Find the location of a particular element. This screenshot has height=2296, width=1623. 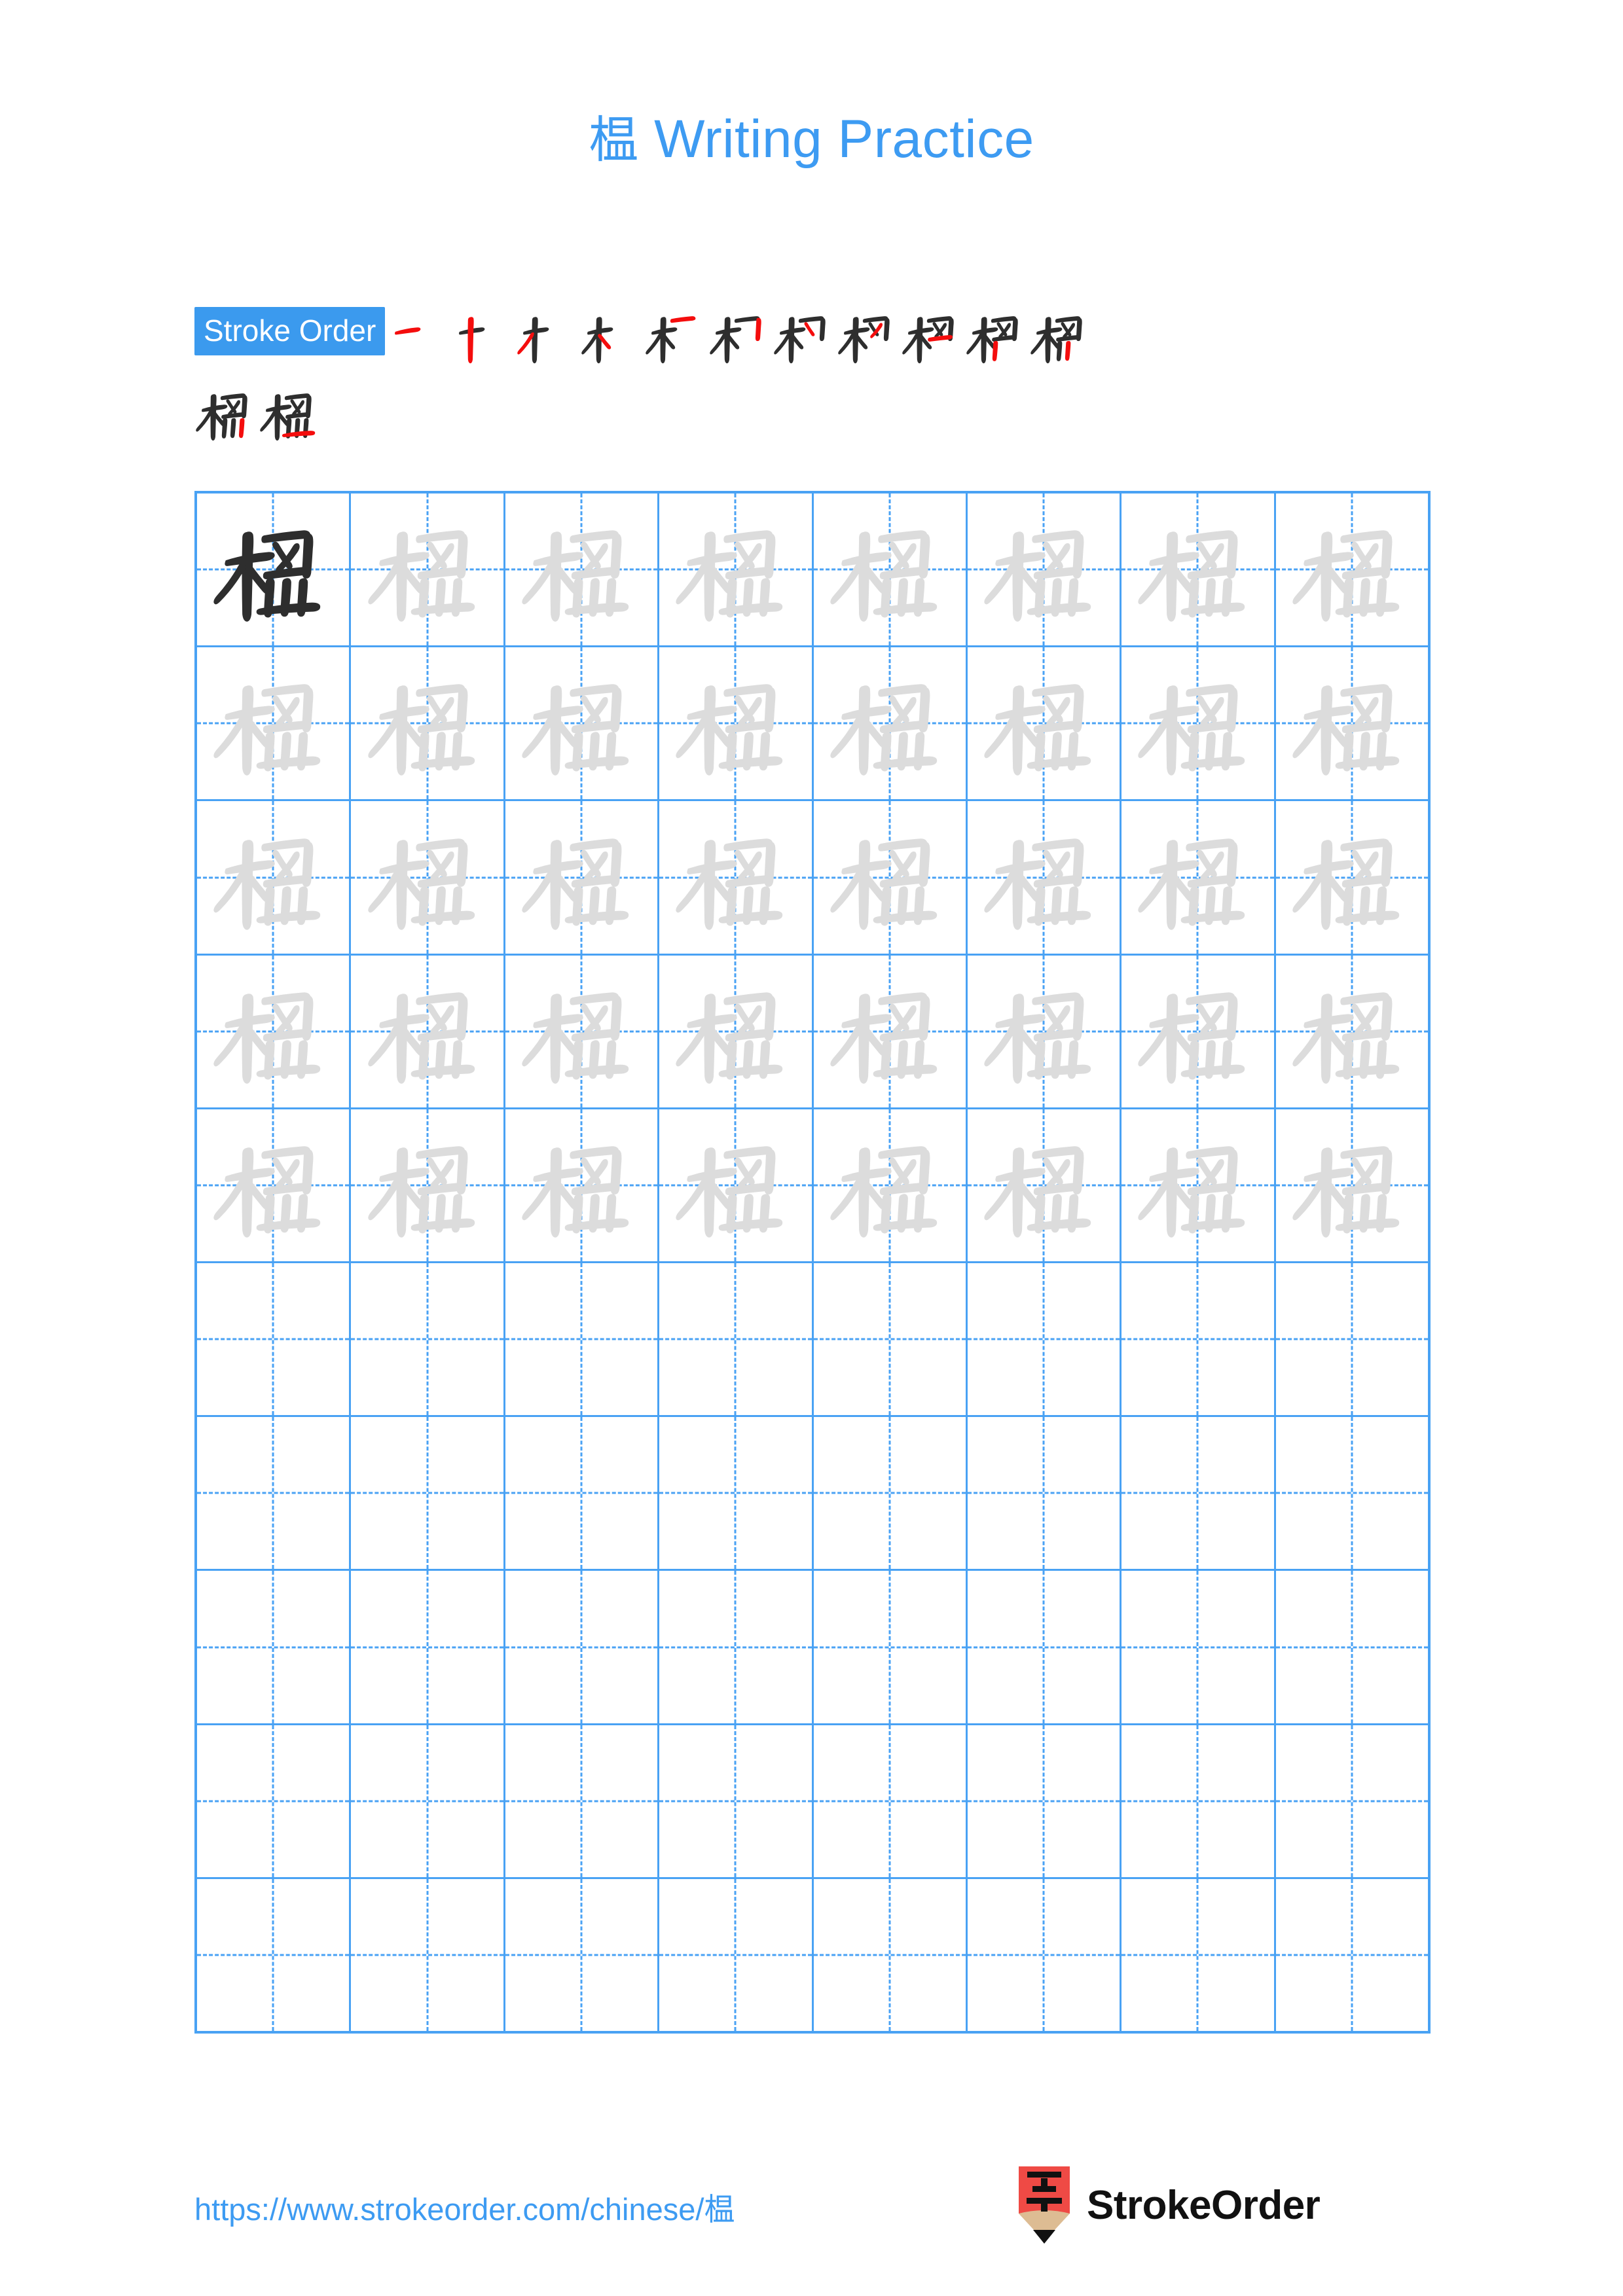

pencil-zi-icon is located at coordinates (1044, 2205).